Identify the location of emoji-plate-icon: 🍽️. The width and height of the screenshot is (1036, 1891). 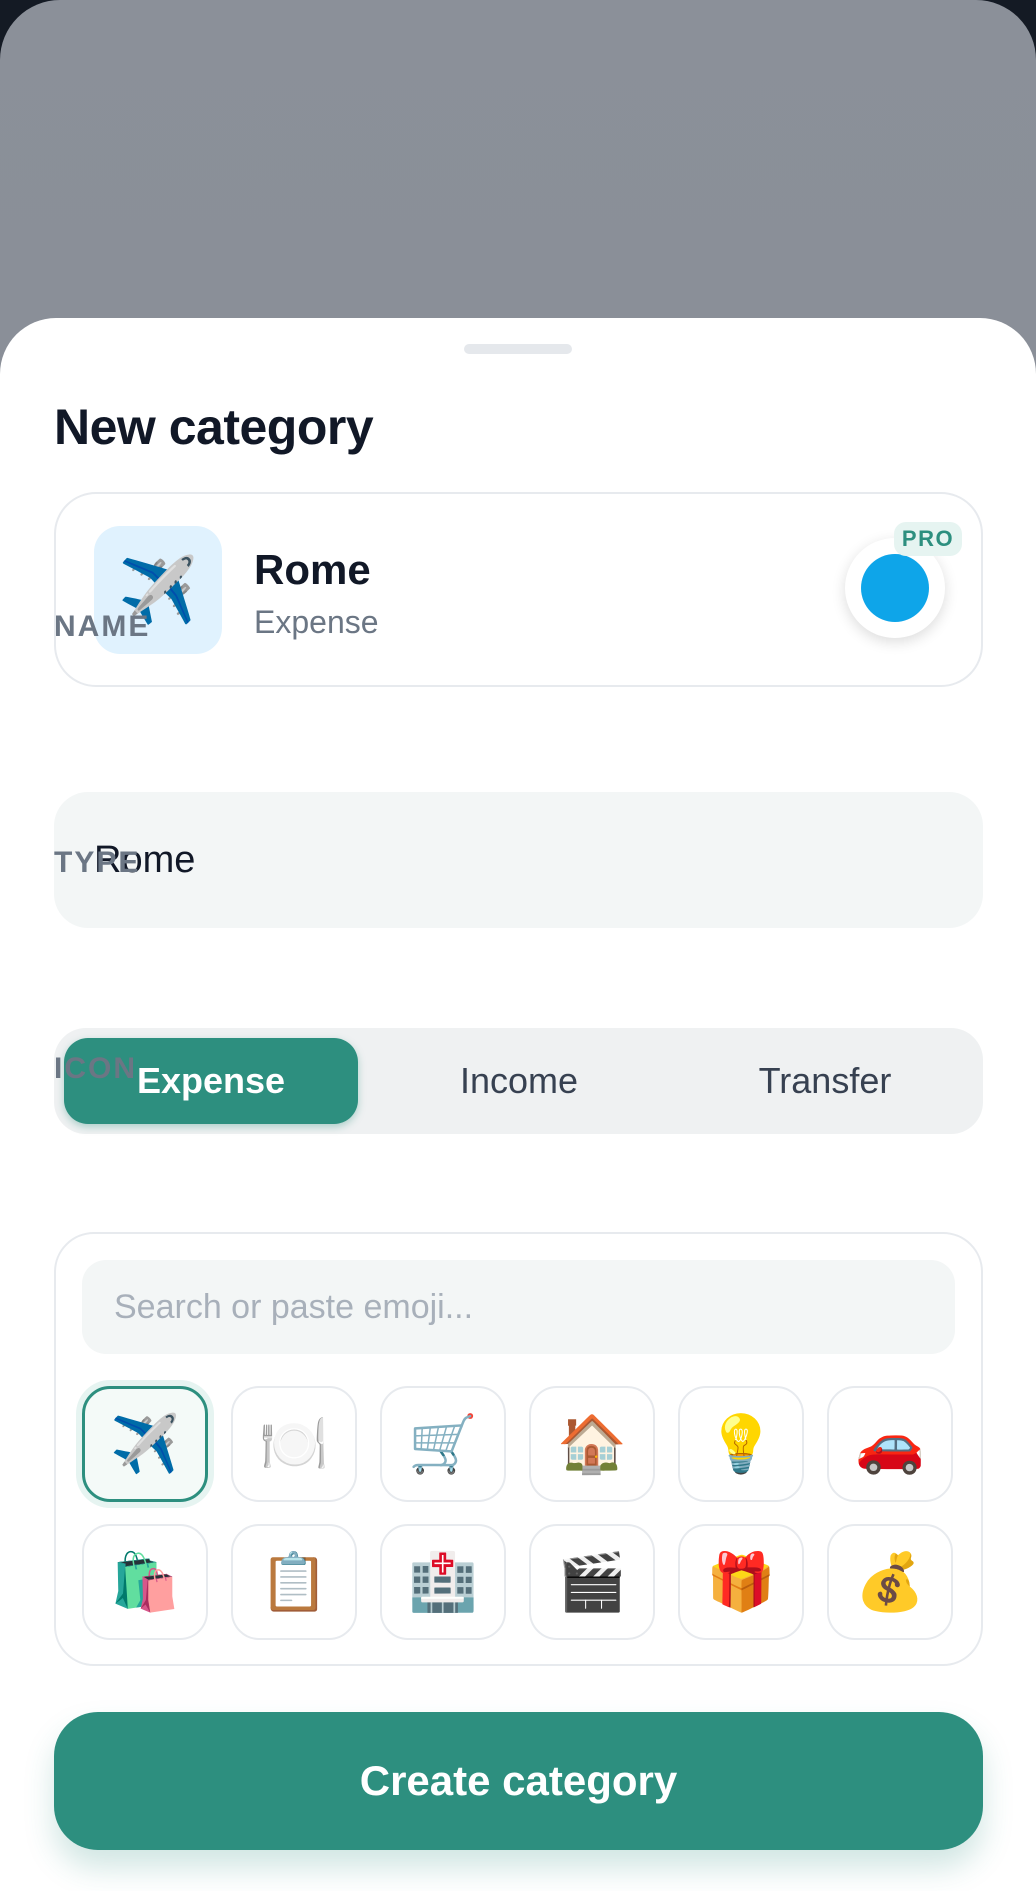
(294, 1444).